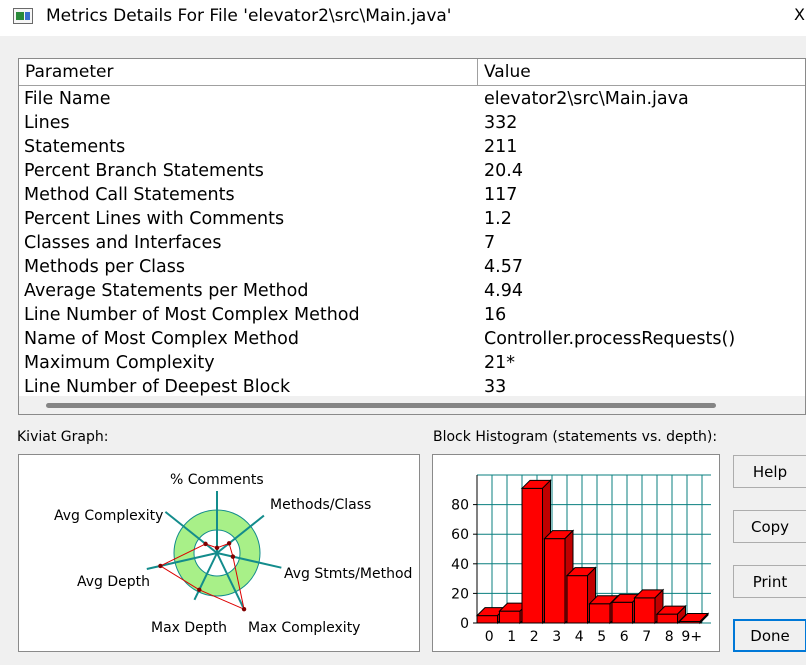 This screenshot has height=665, width=806. Describe the element at coordinates (669, 637) in the screenshot. I see `x-tick-label: 8` at that location.